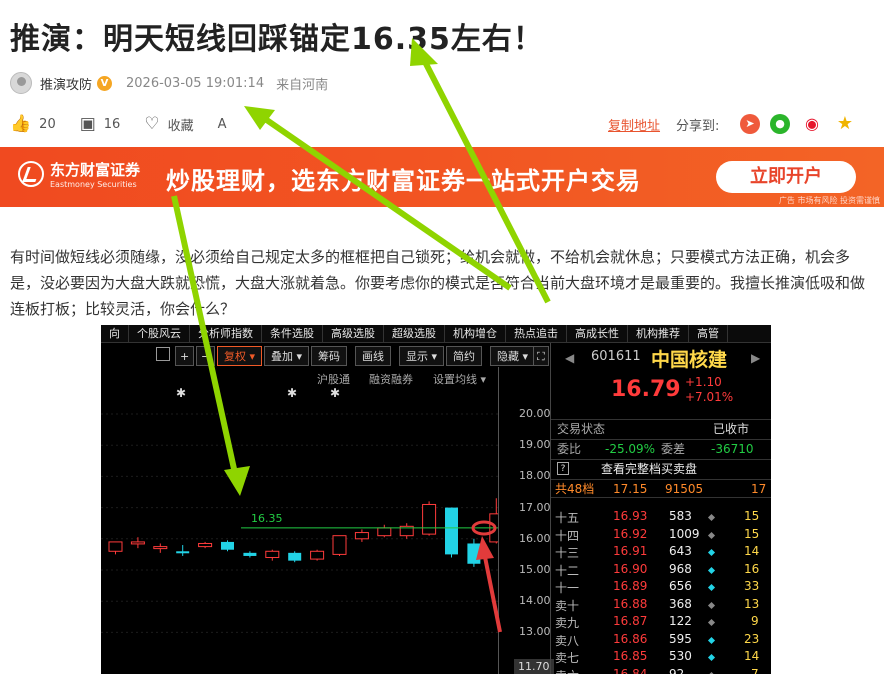 The image size is (884, 674). Describe the element at coordinates (661, 535) in the screenshot. I see `ask-row: 十四 16.92 1009 15` at that location.